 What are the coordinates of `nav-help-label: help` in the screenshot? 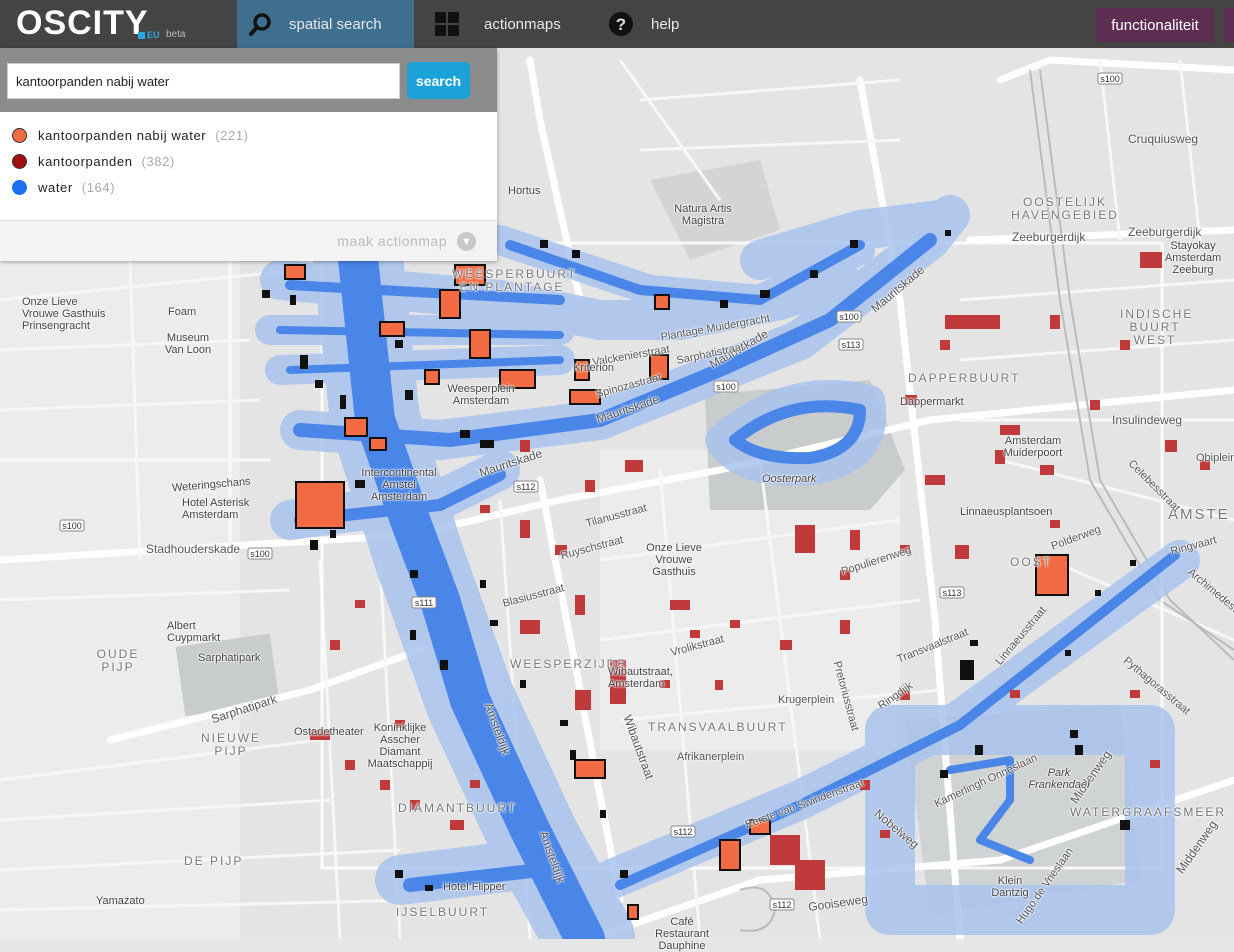 It's located at (665, 24).